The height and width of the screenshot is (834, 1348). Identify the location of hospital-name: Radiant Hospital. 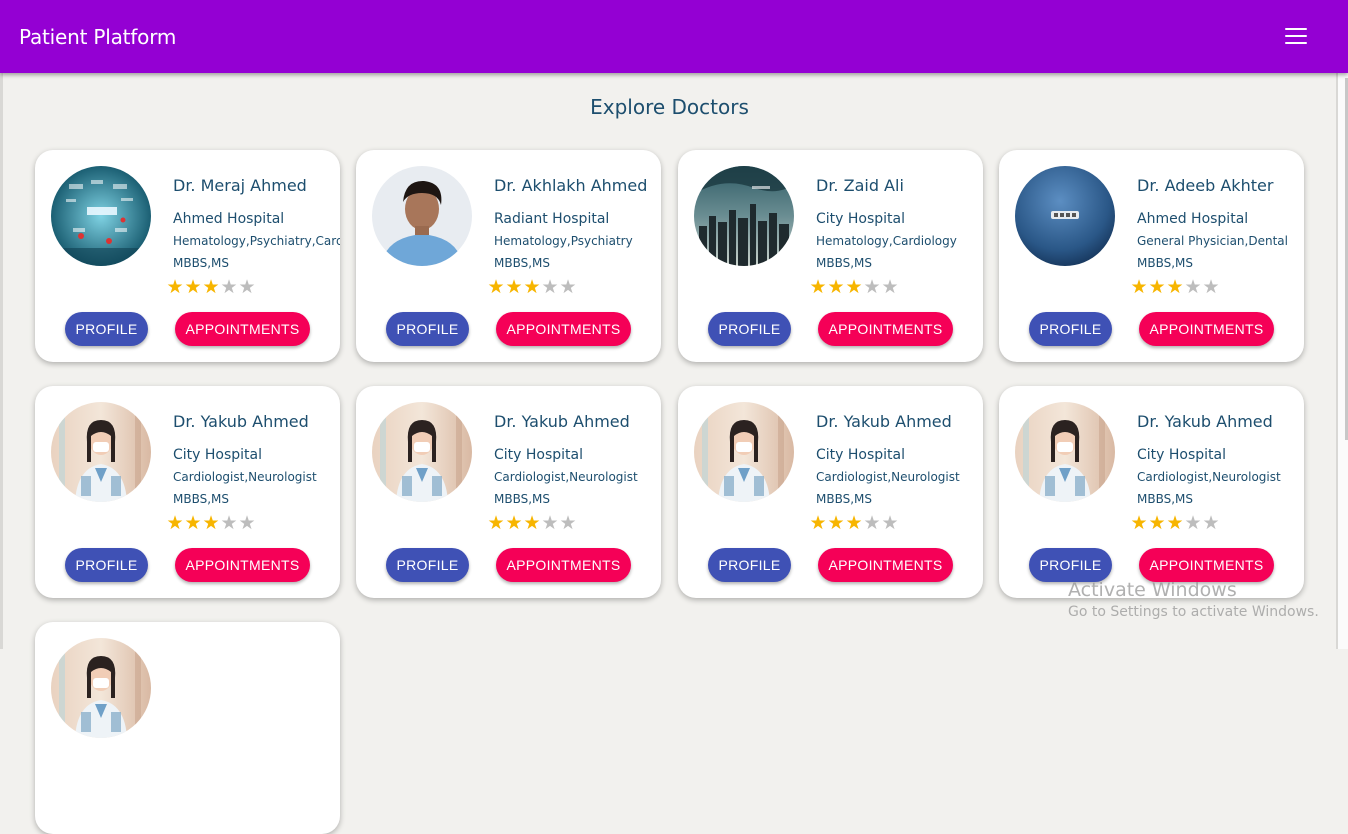
(552, 219).